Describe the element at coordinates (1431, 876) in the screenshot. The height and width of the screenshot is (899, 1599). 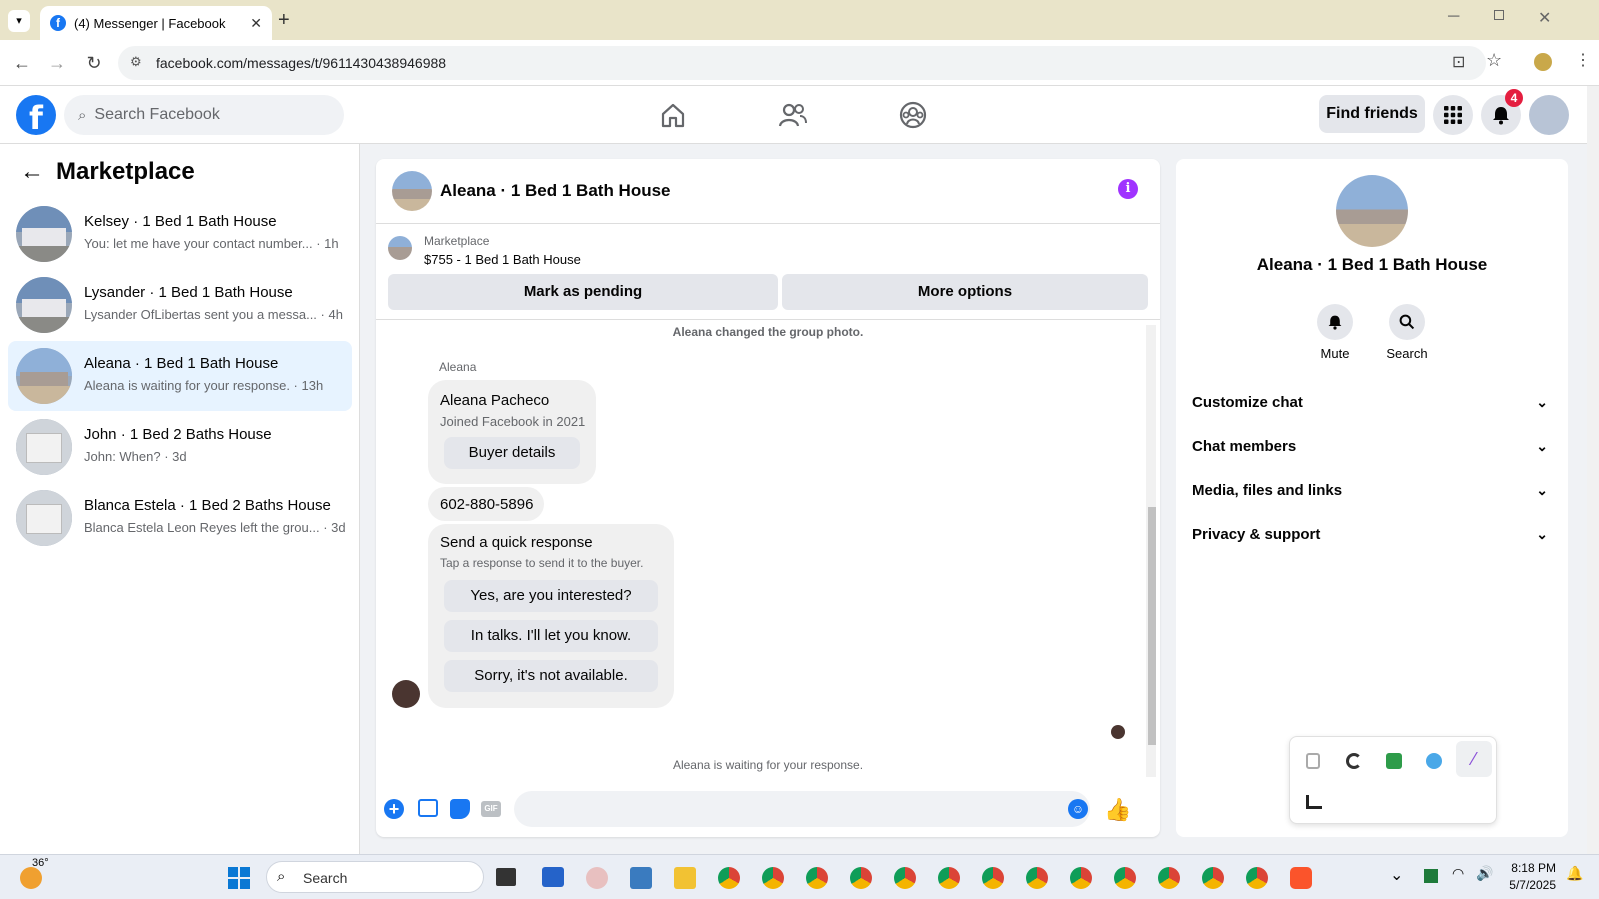
I see `tray-app-icon` at that location.